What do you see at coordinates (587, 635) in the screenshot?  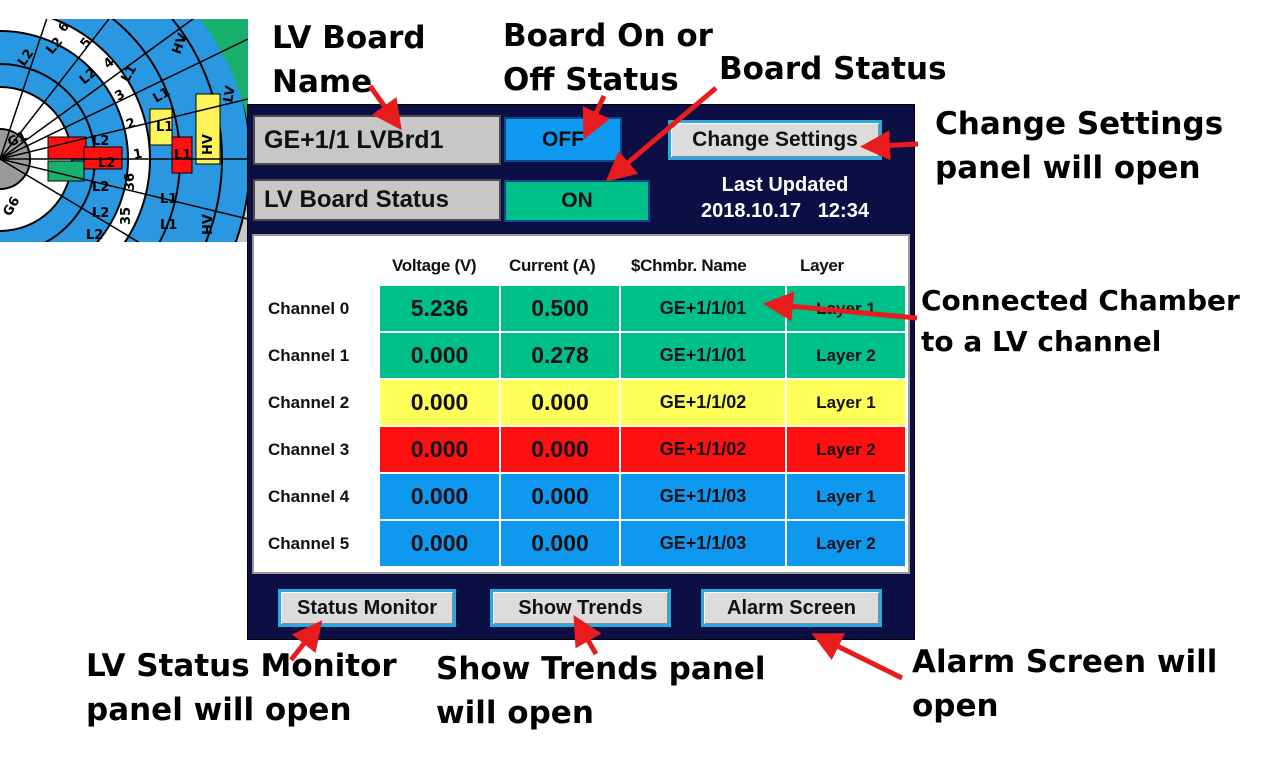 I see `arrow-show-trends` at bounding box center [587, 635].